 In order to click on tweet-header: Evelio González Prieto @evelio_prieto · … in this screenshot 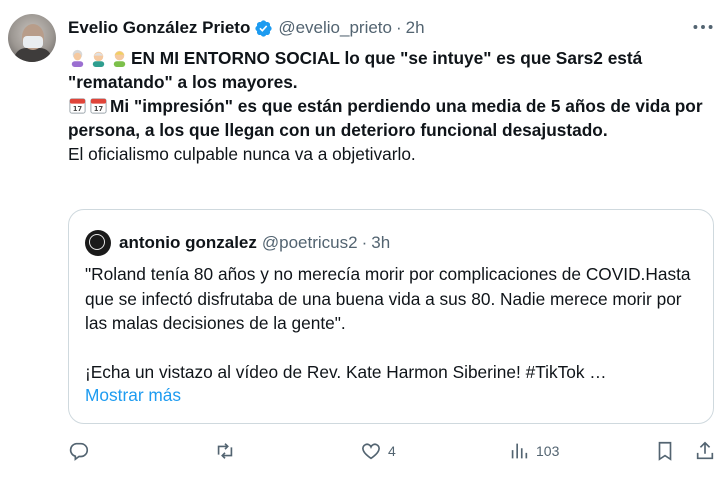, I will do `click(368, 28)`.